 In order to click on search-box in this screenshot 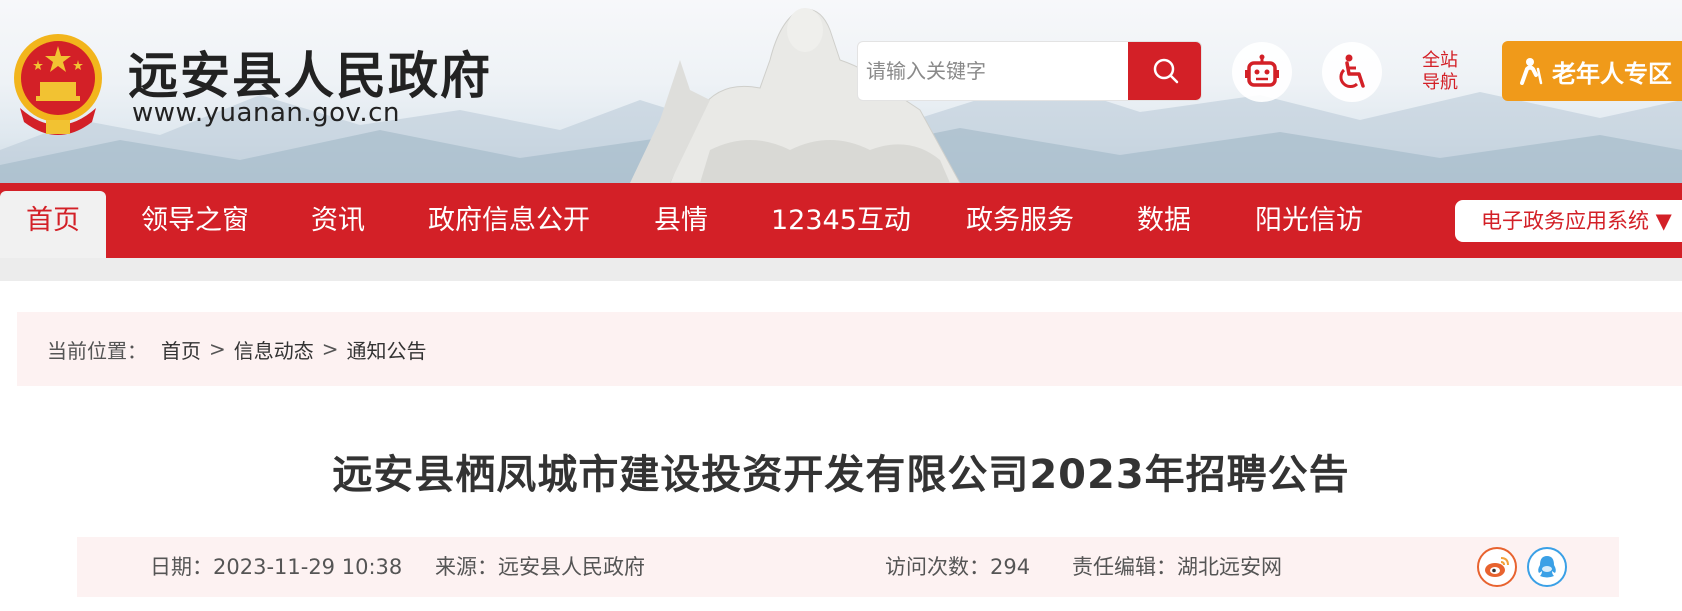, I will do `click(1029, 71)`.